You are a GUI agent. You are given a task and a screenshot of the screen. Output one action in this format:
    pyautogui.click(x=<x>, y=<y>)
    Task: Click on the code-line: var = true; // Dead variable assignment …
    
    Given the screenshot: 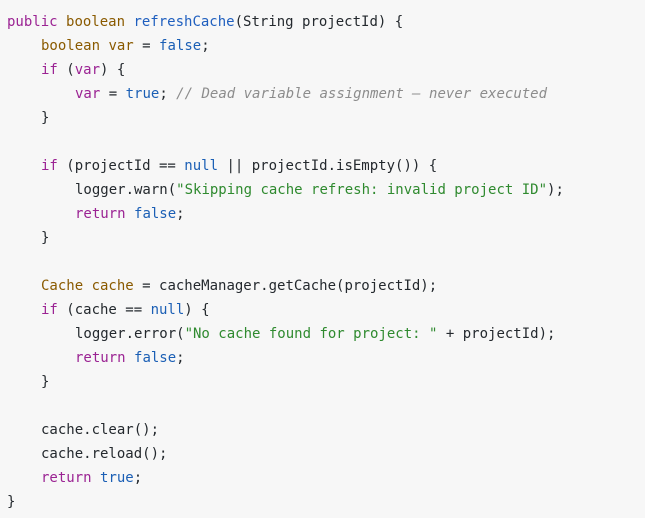 What is the action you would take?
    pyautogui.click(x=322, y=94)
    